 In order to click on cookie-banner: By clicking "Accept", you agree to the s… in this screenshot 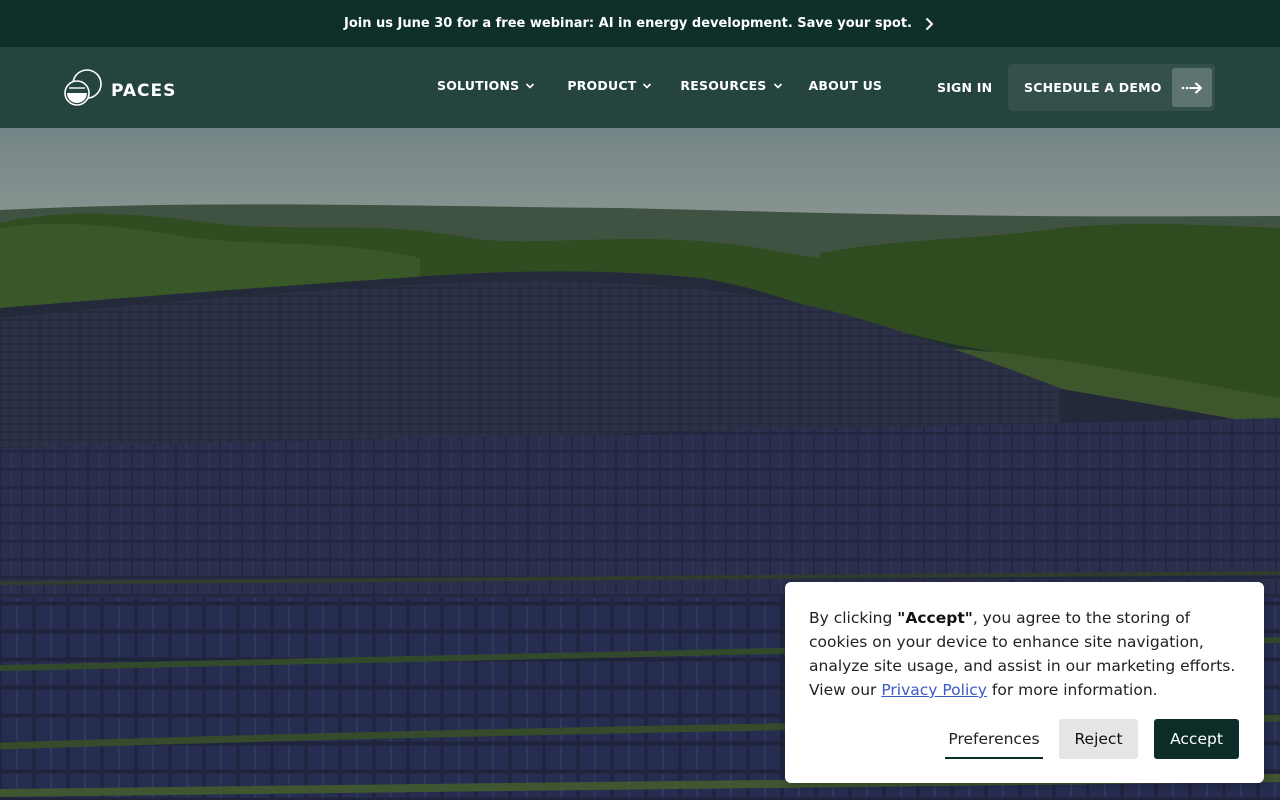, I will do `click(1024, 682)`.